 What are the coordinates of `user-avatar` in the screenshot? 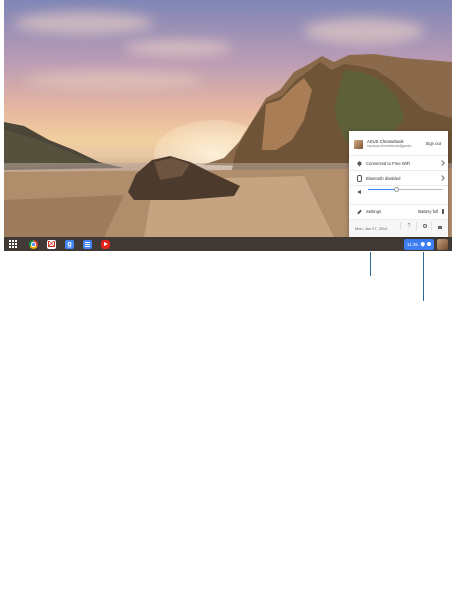 It's located at (443, 244).